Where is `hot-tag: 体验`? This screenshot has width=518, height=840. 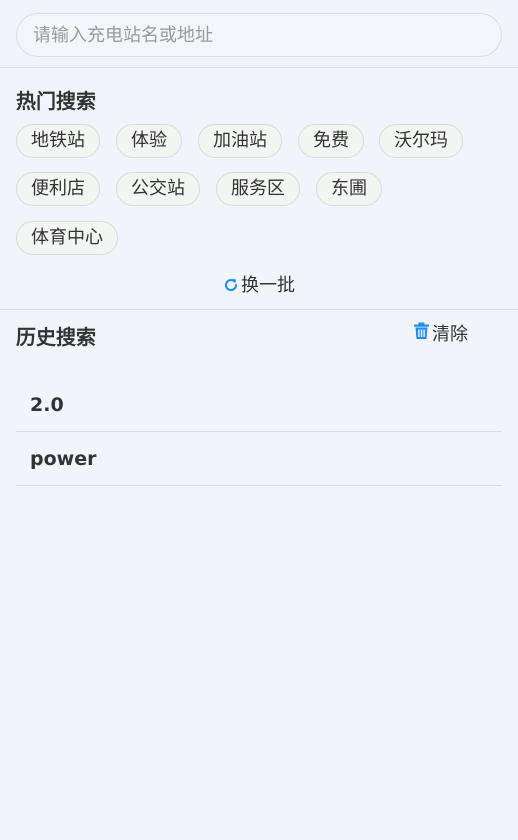 hot-tag: 体验 is located at coordinates (149, 141).